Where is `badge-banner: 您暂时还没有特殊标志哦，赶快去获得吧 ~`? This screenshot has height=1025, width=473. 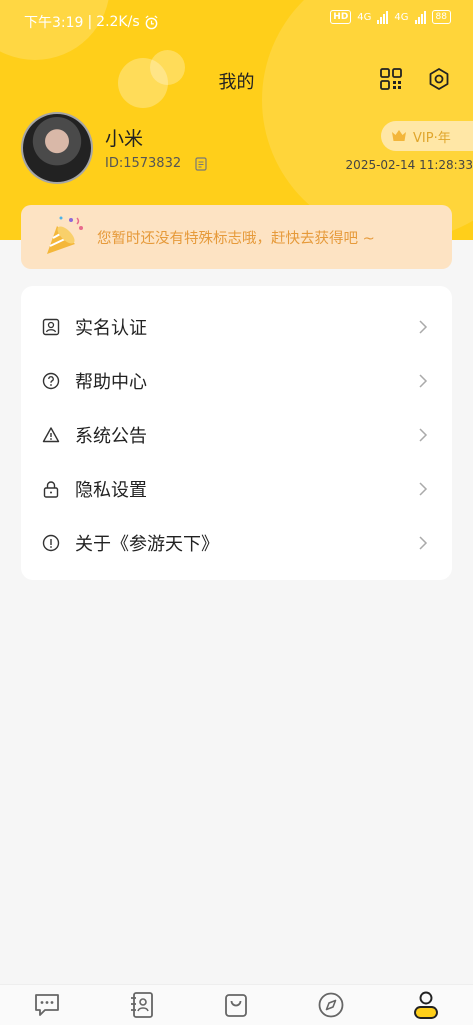 badge-banner: 您暂时还没有特殊标志哦，赶快去获得吧 ~ is located at coordinates (236, 237).